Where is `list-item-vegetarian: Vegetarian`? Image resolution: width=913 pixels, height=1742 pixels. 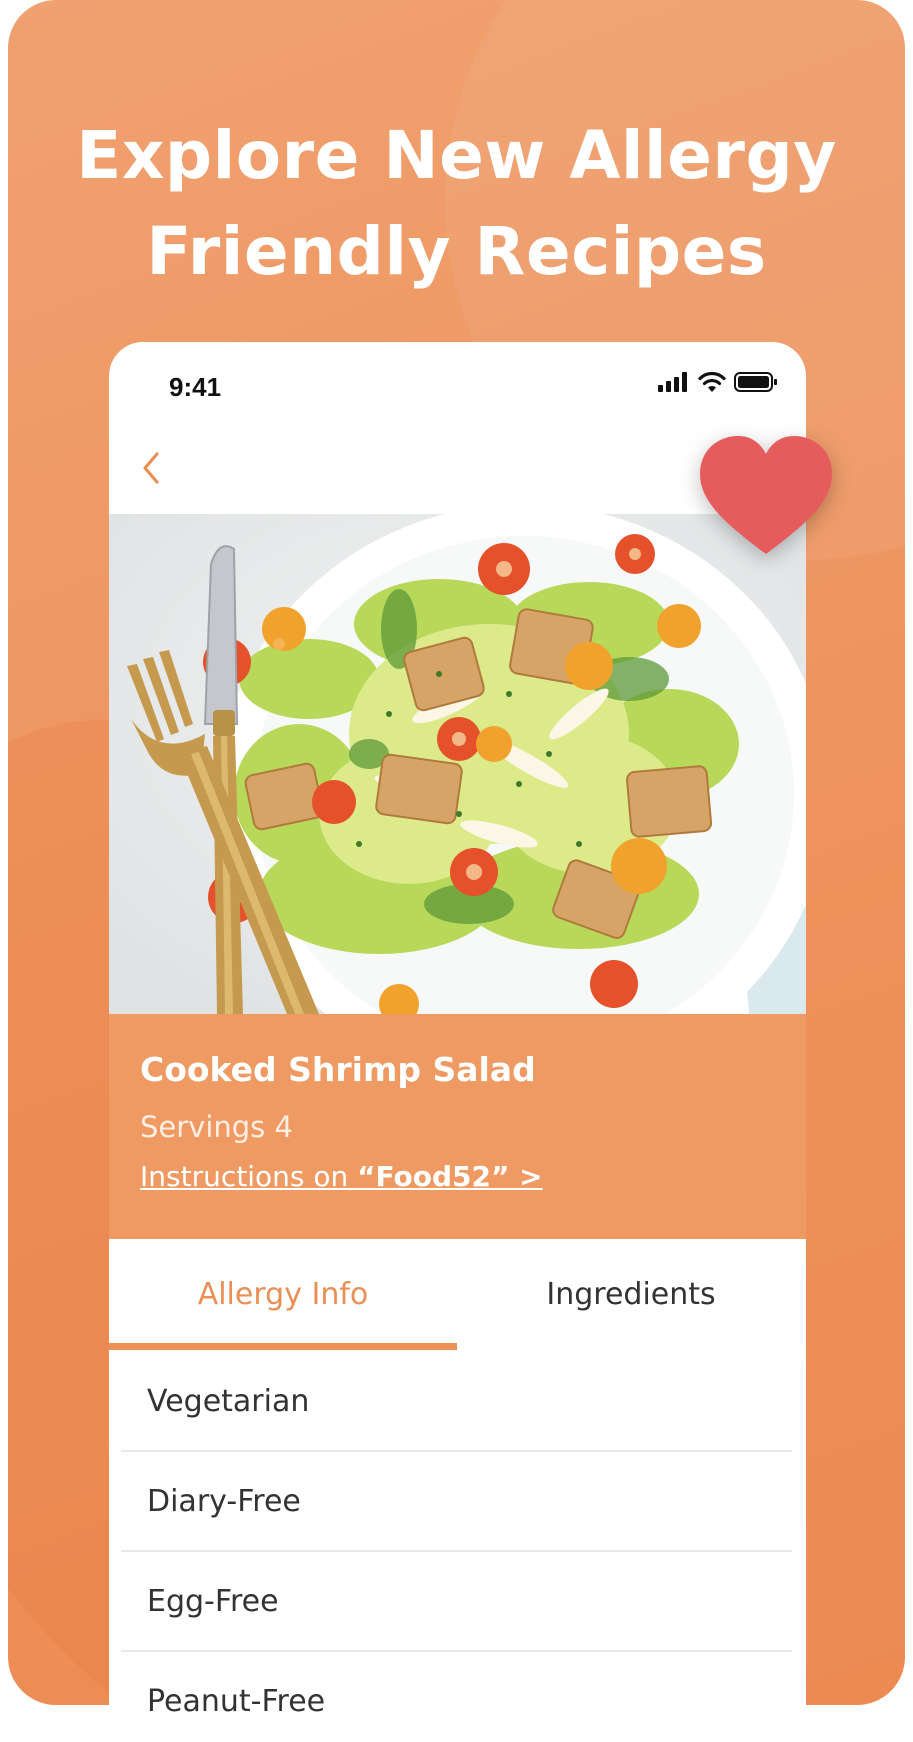 list-item-vegetarian: Vegetarian is located at coordinates (456, 1402).